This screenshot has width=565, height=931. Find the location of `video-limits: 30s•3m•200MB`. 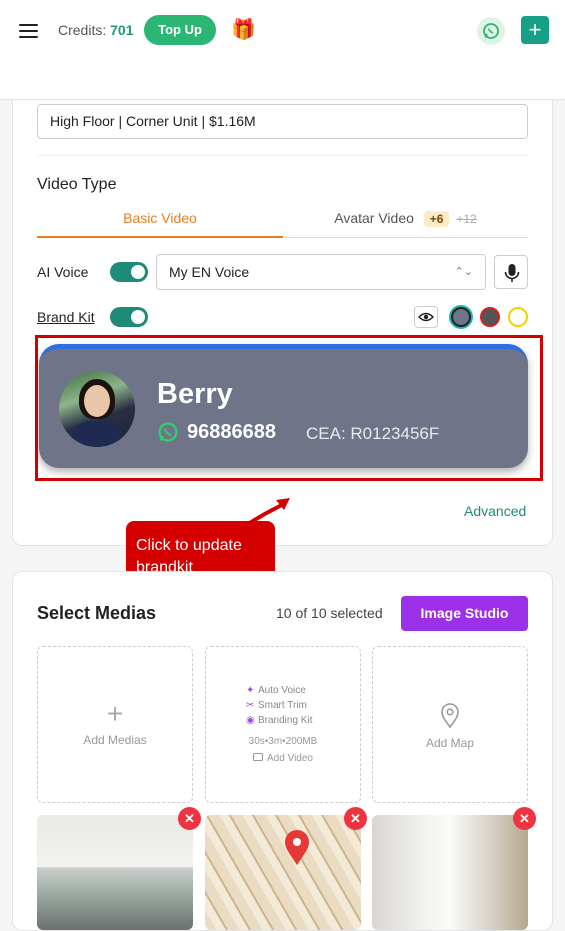

video-limits: 30s•3m•200MB is located at coordinates (283, 741).